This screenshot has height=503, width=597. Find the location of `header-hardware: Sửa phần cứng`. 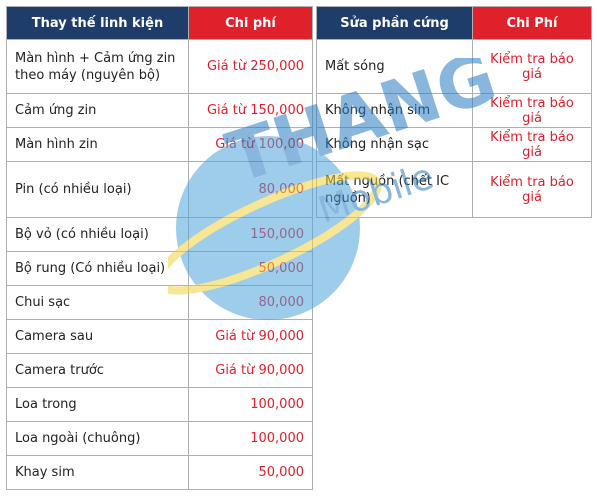

header-hardware: Sửa phần cứng is located at coordinates (394, 23).